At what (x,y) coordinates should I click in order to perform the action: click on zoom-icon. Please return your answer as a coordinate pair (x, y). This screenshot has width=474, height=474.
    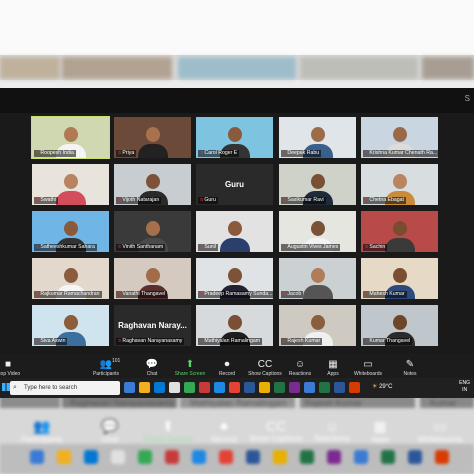
    Looking at the image, I should click on (309, 387).